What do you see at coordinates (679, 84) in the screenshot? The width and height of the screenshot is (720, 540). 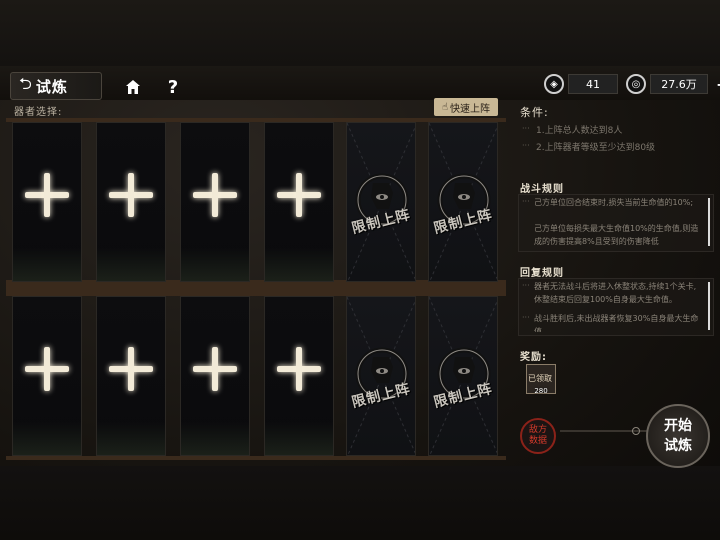 I see `resource-coin-value: 27.6万` at bounding box center [679, 84].